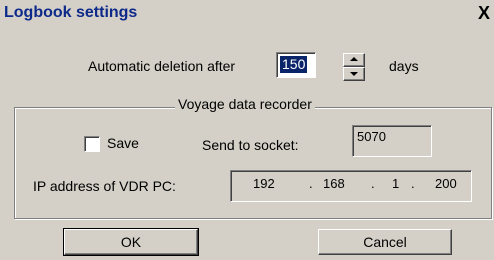  I want to click on spin-up-button, so click(354, 60).